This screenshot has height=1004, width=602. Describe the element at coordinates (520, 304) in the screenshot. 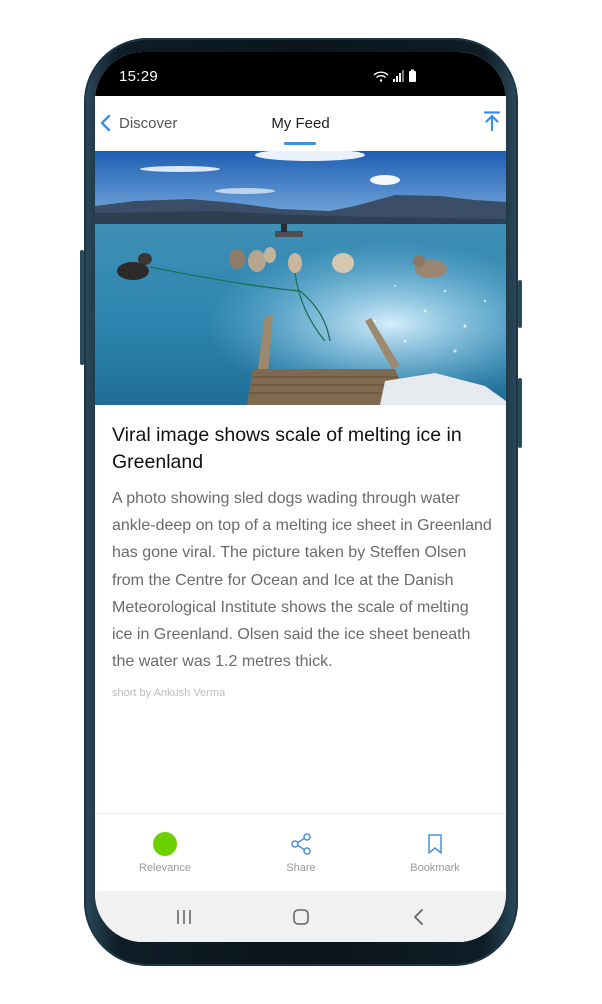

I see `power-button` at that location.